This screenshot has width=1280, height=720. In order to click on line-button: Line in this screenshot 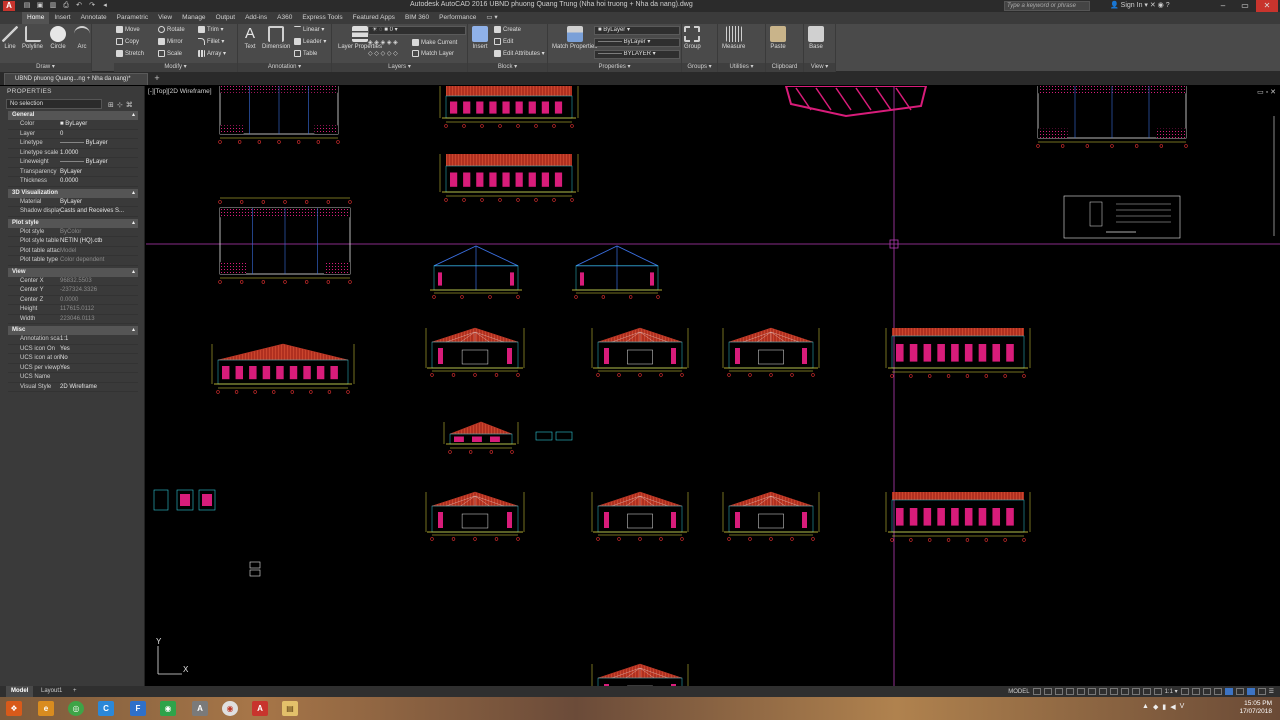, I will do `click(10, 38)`.